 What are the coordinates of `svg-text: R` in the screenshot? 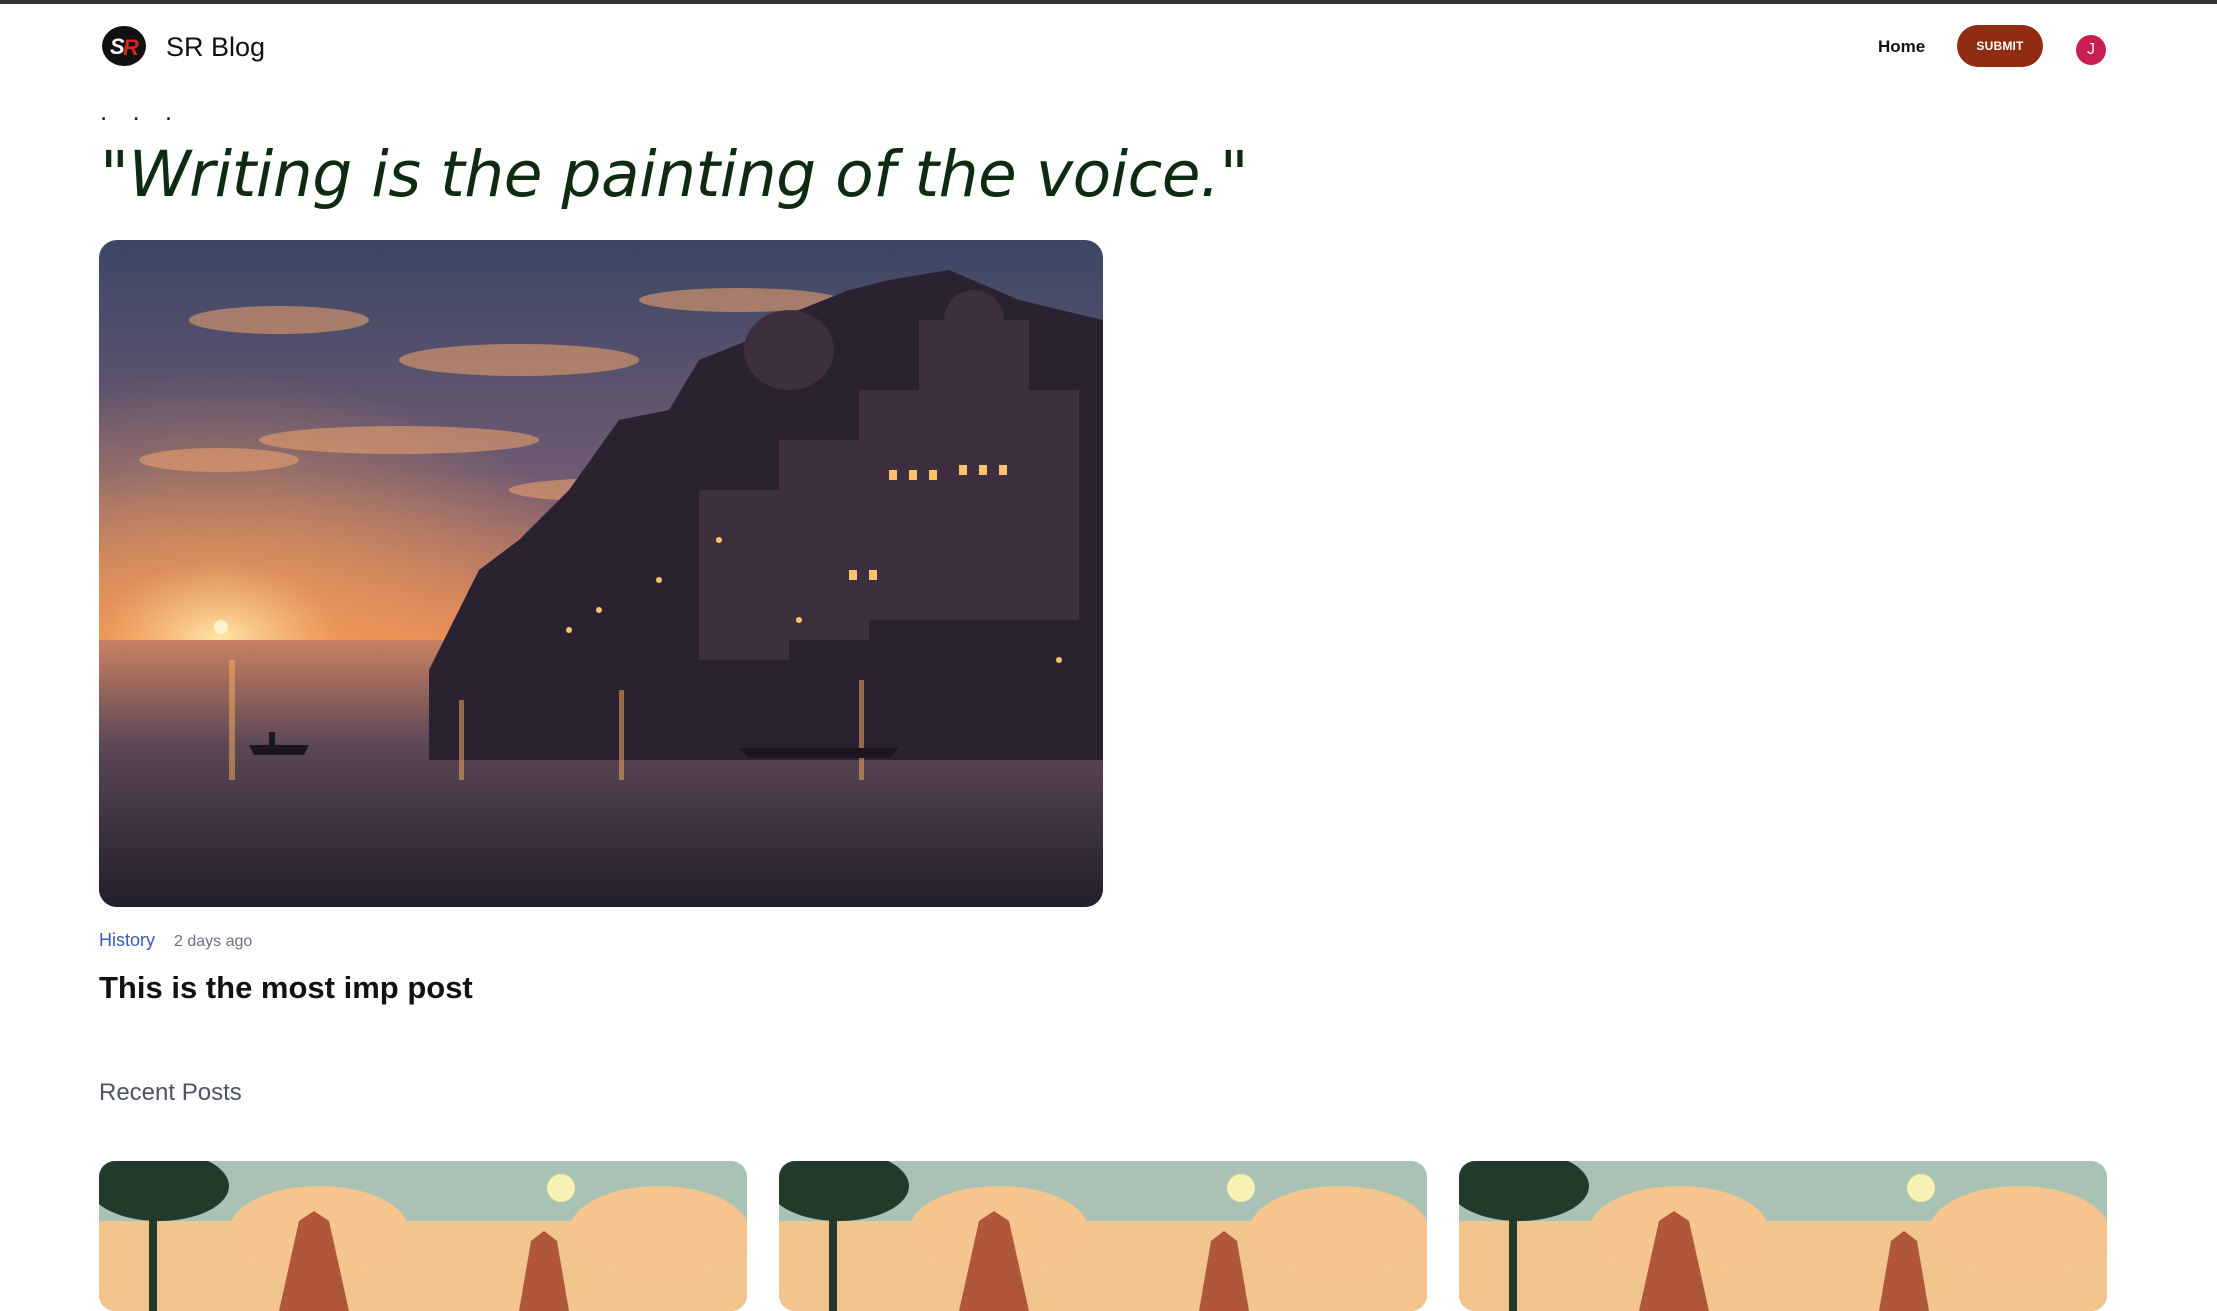 It's located at (131, 47).